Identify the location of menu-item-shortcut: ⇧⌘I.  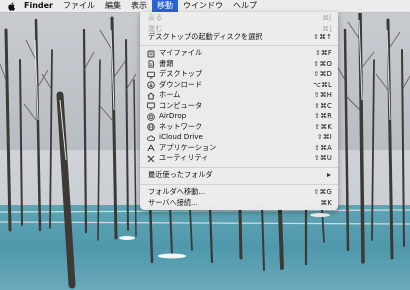
(324, 137).